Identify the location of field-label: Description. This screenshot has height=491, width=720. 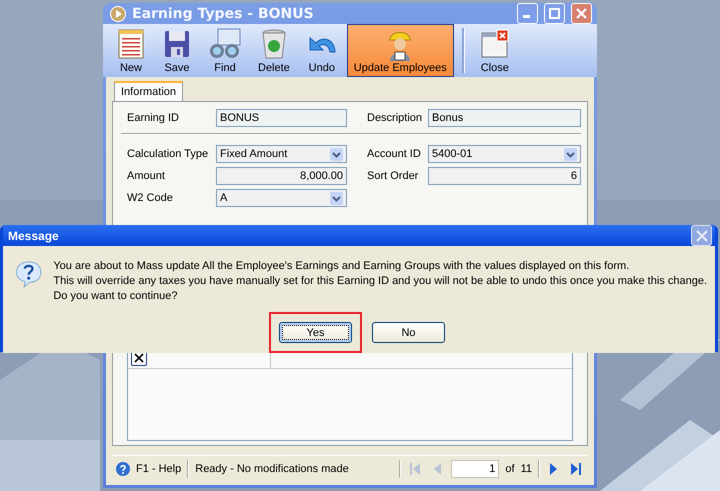
(395, 118).